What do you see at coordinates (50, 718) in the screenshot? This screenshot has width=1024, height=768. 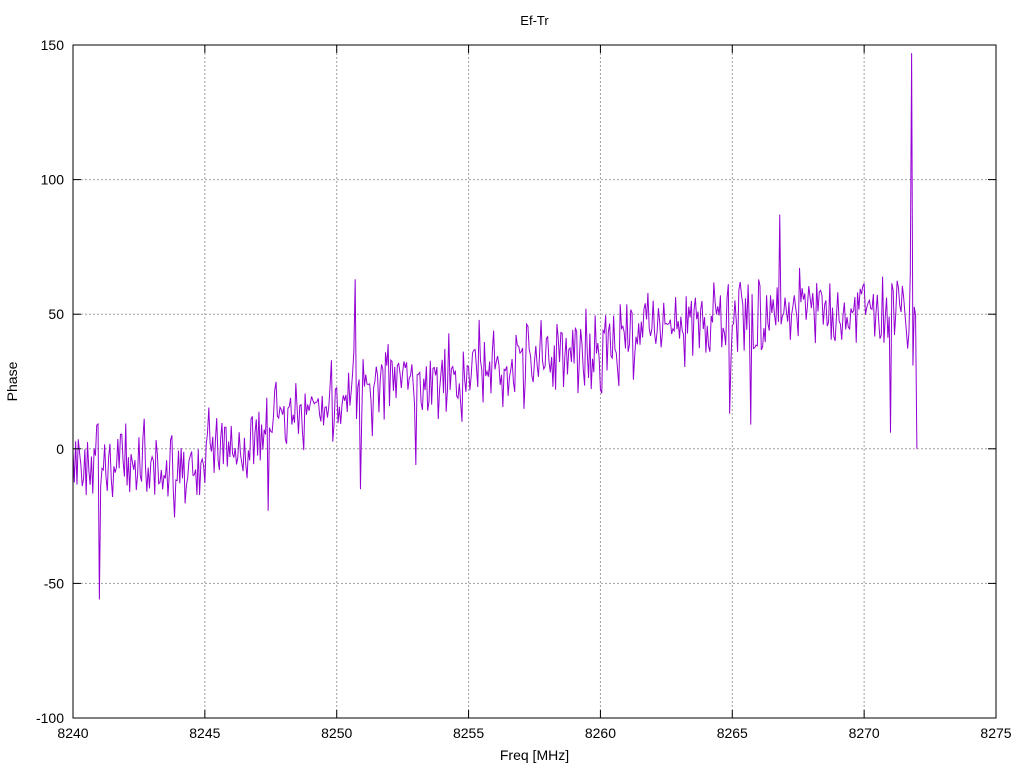 I see `y-tick-label: -100` at bounding box center [50, 718].